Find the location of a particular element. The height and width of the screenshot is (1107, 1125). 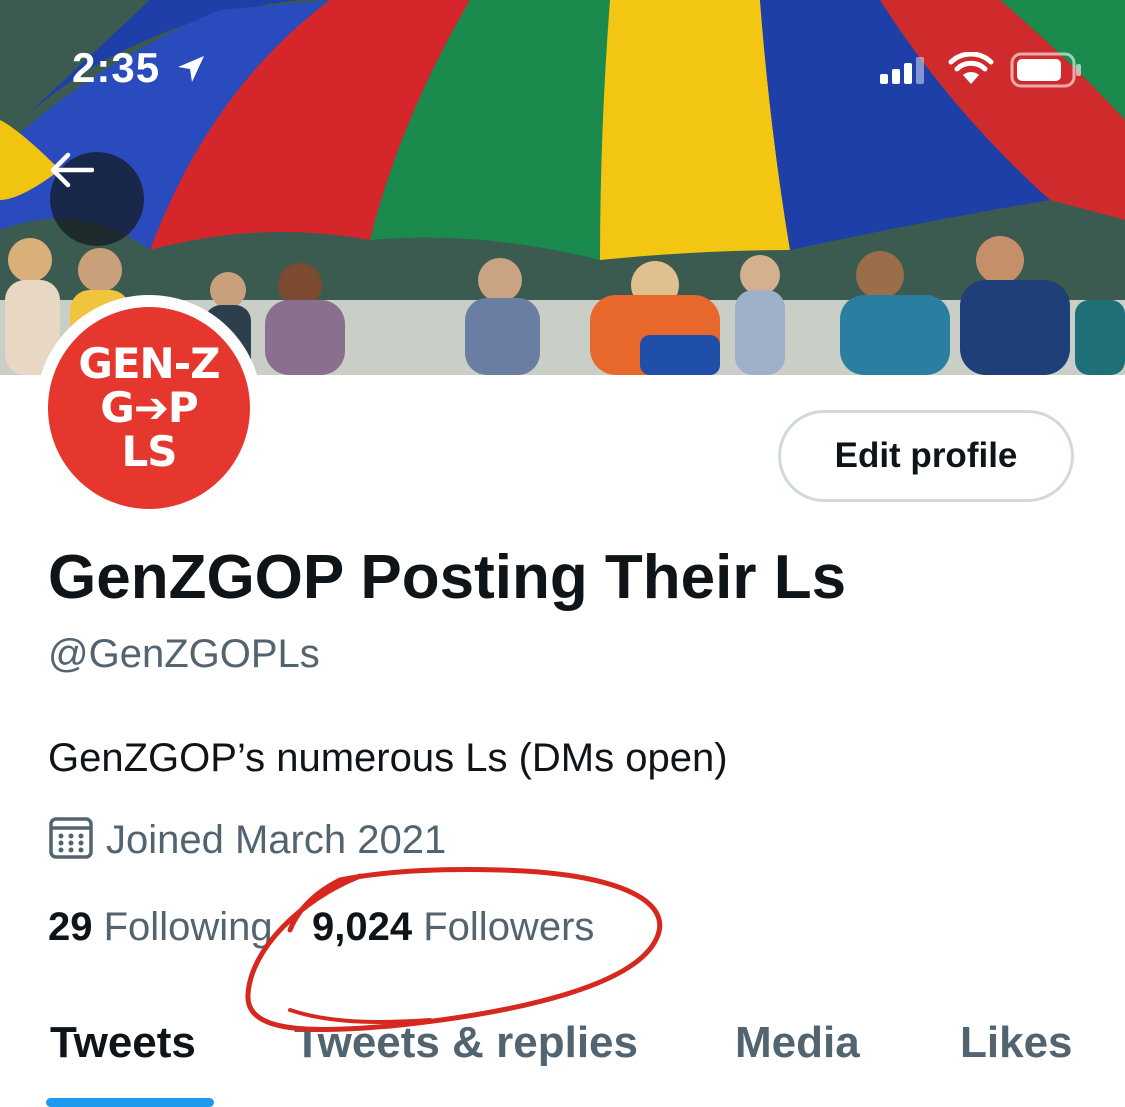

avatar-logo-line-3: LS is located at coordinates (149, 451).